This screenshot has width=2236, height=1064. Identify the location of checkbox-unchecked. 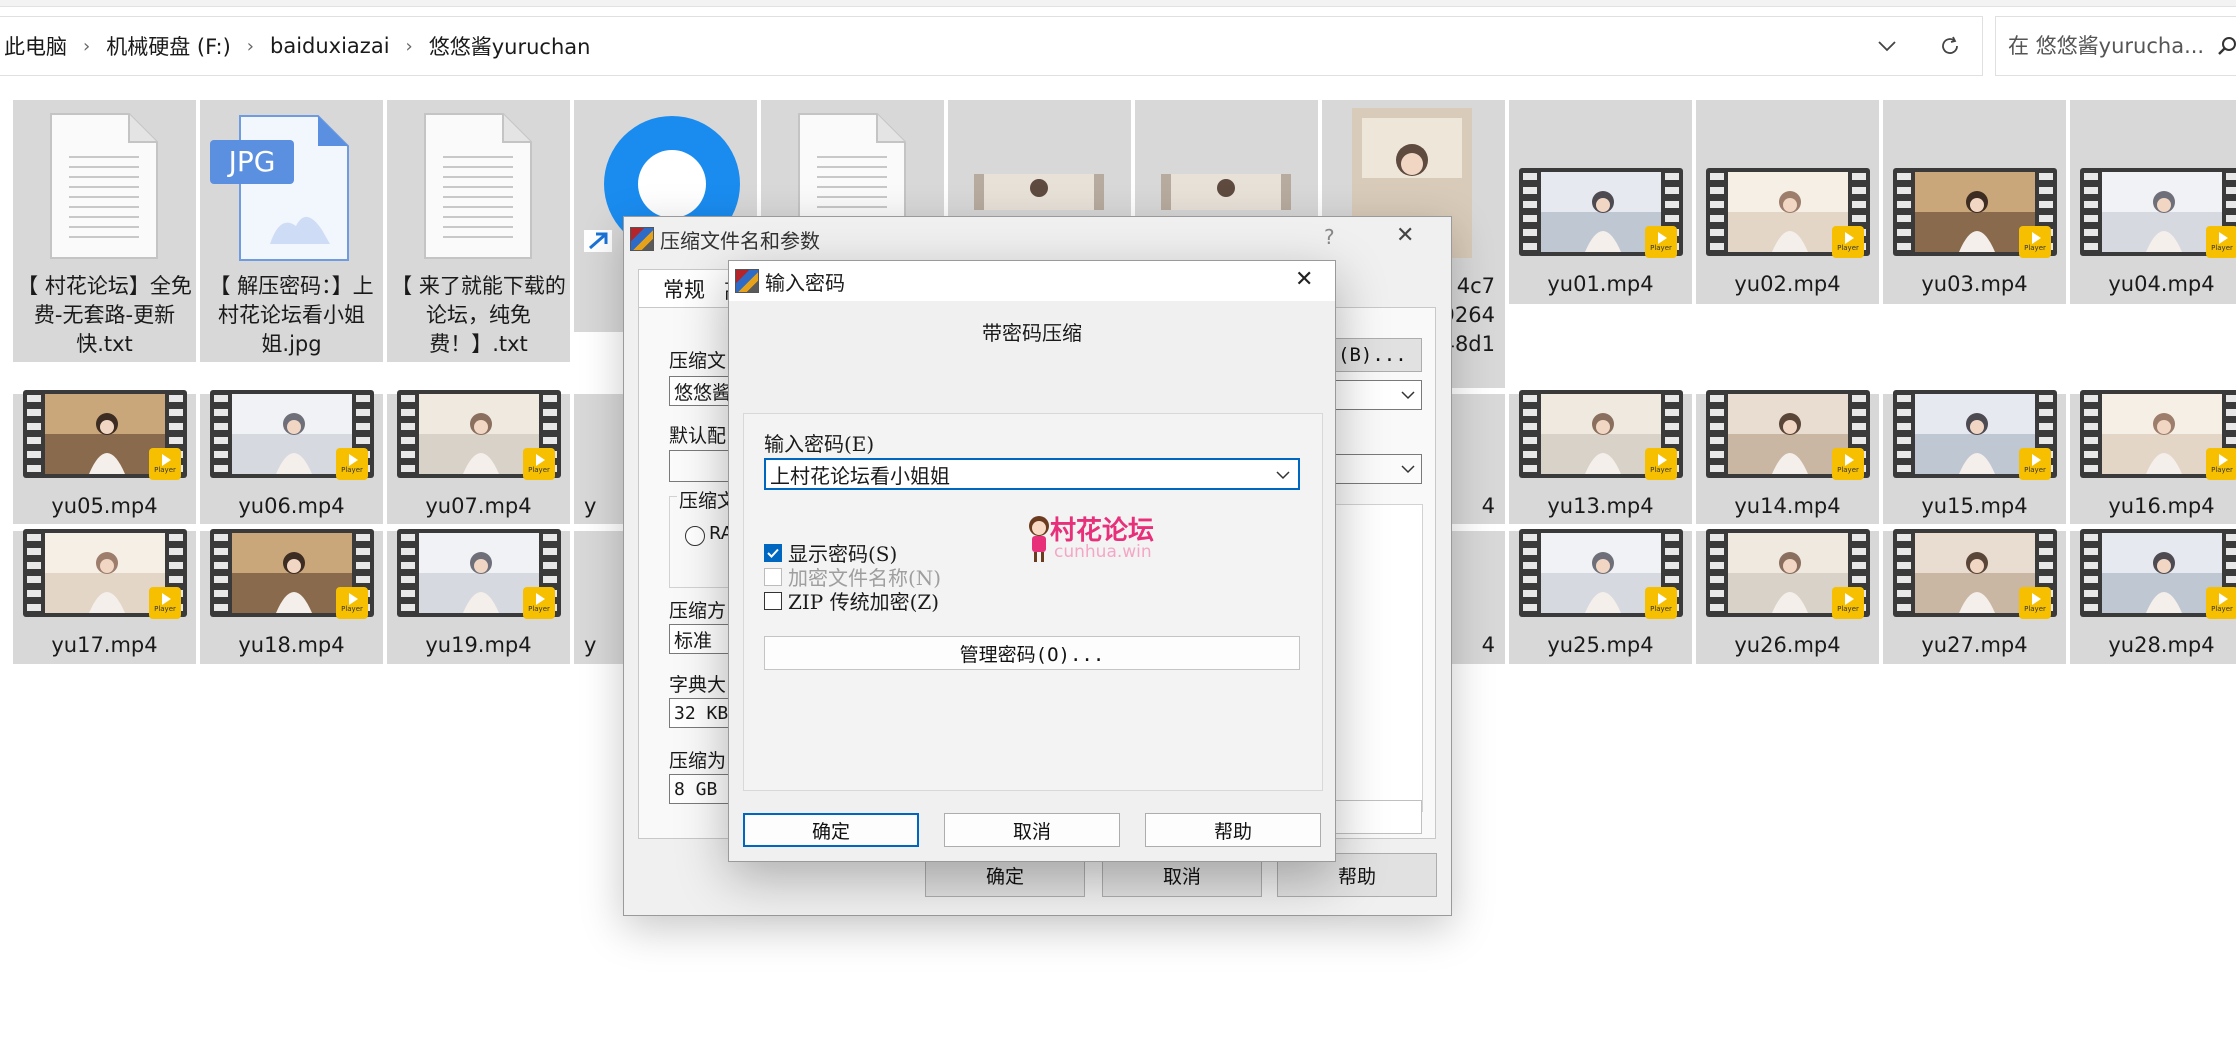
(773, 600).